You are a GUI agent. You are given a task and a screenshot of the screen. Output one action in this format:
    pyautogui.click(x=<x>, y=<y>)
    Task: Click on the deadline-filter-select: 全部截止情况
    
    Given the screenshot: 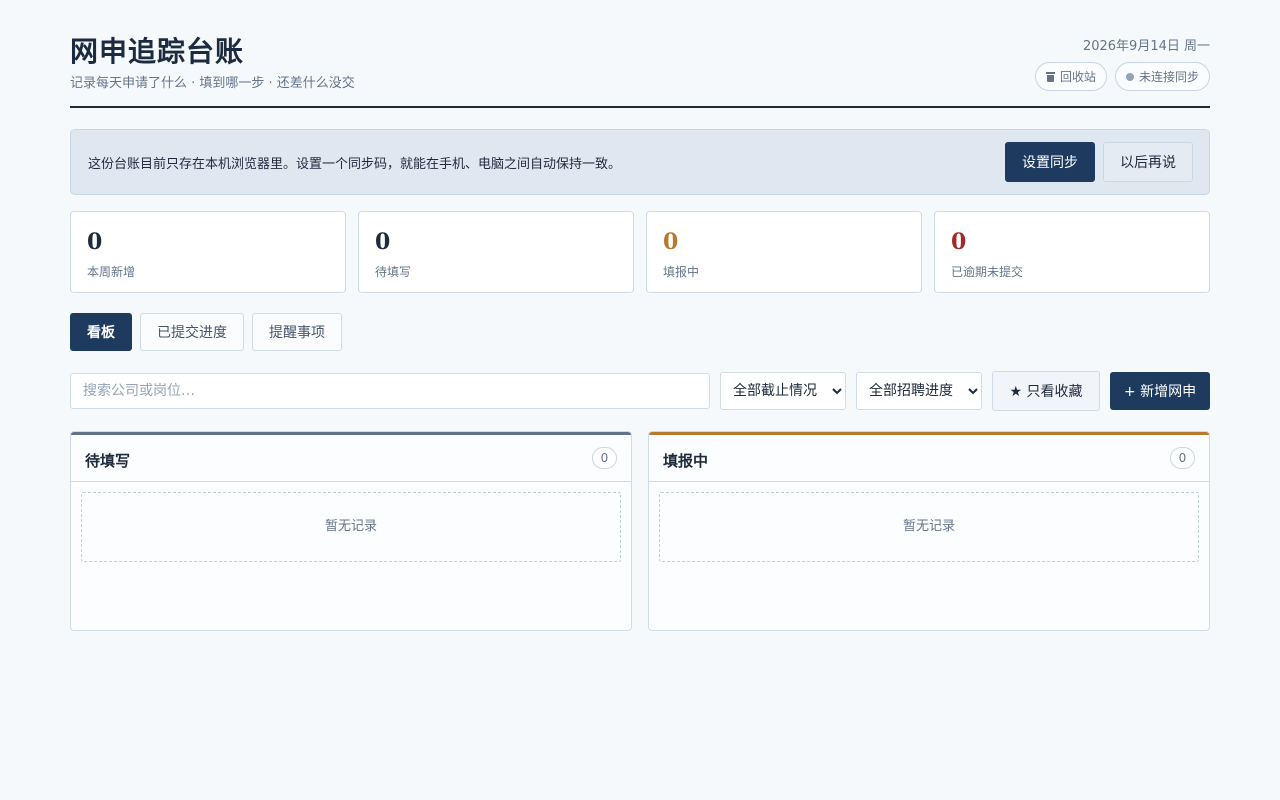 What is the action you would take?
    pyautogui.click(x=783, y=391)
    